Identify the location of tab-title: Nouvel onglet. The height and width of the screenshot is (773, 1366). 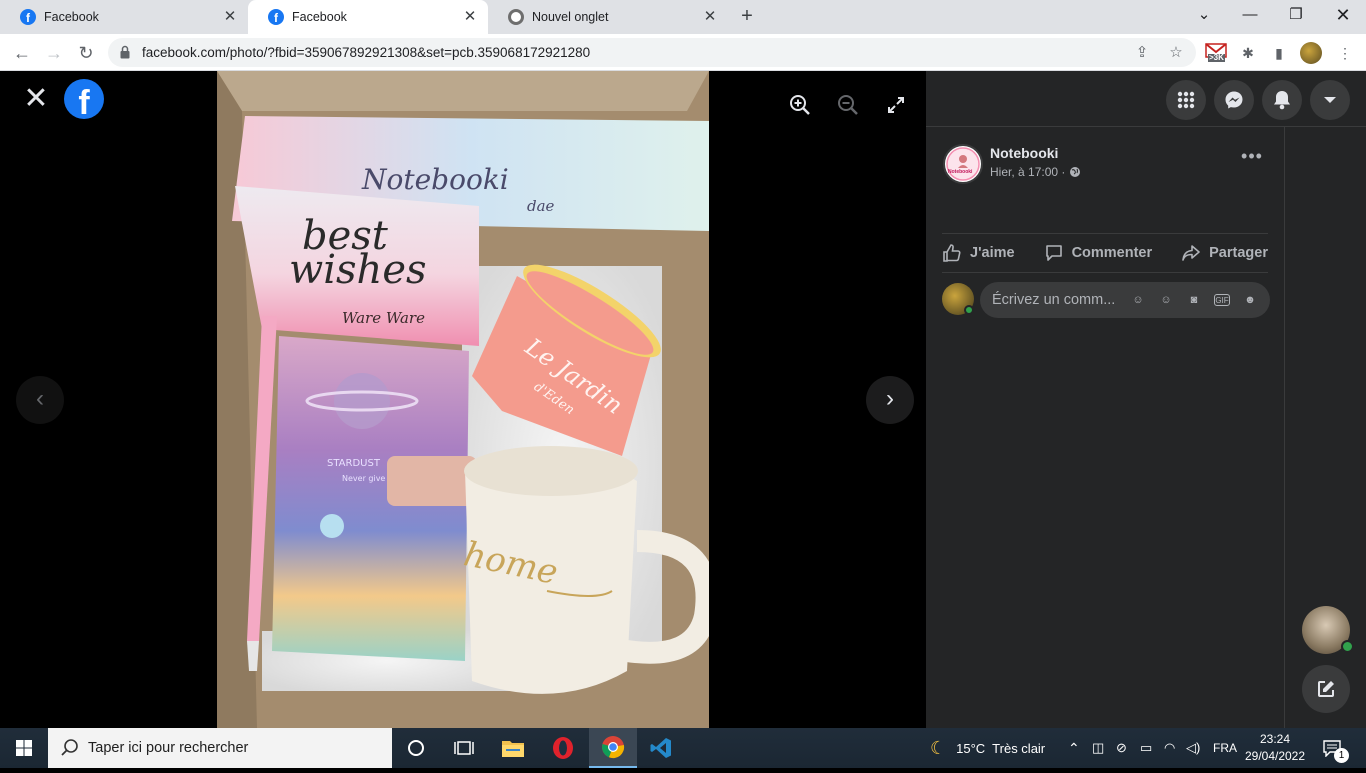
(570, 17).